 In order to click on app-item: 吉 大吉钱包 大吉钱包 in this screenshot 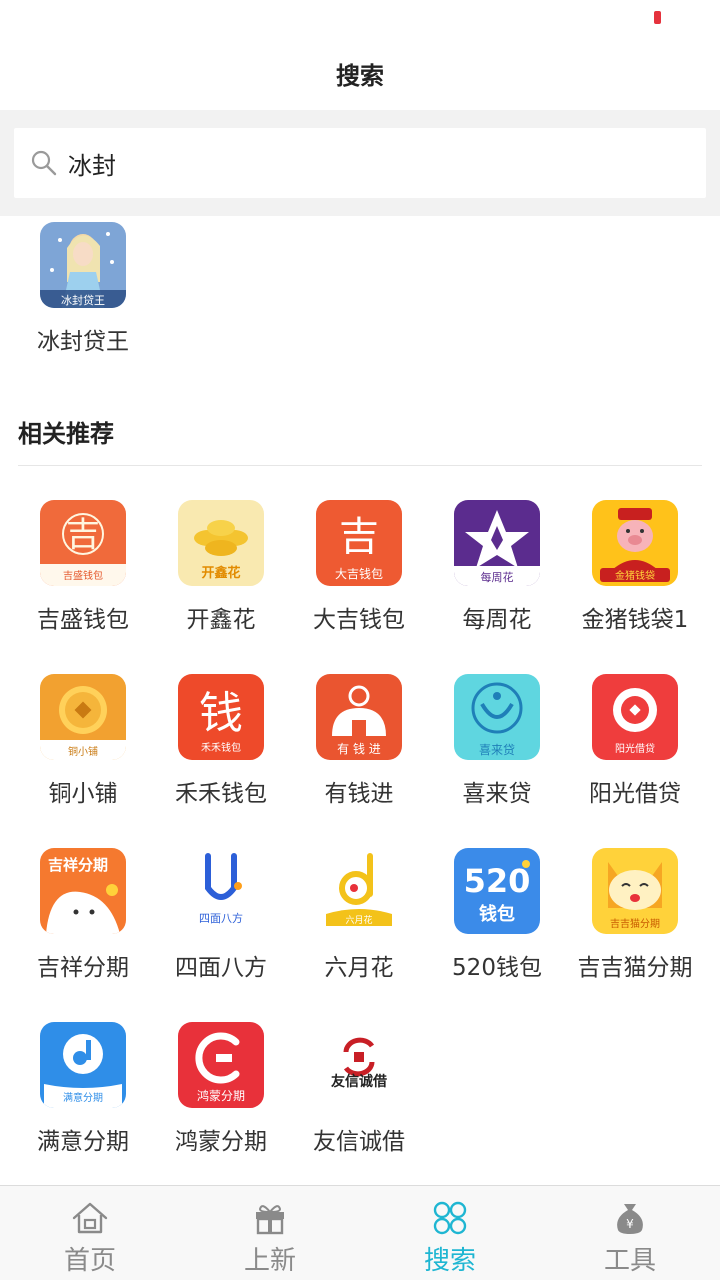, I will do `click(359, 567)`.